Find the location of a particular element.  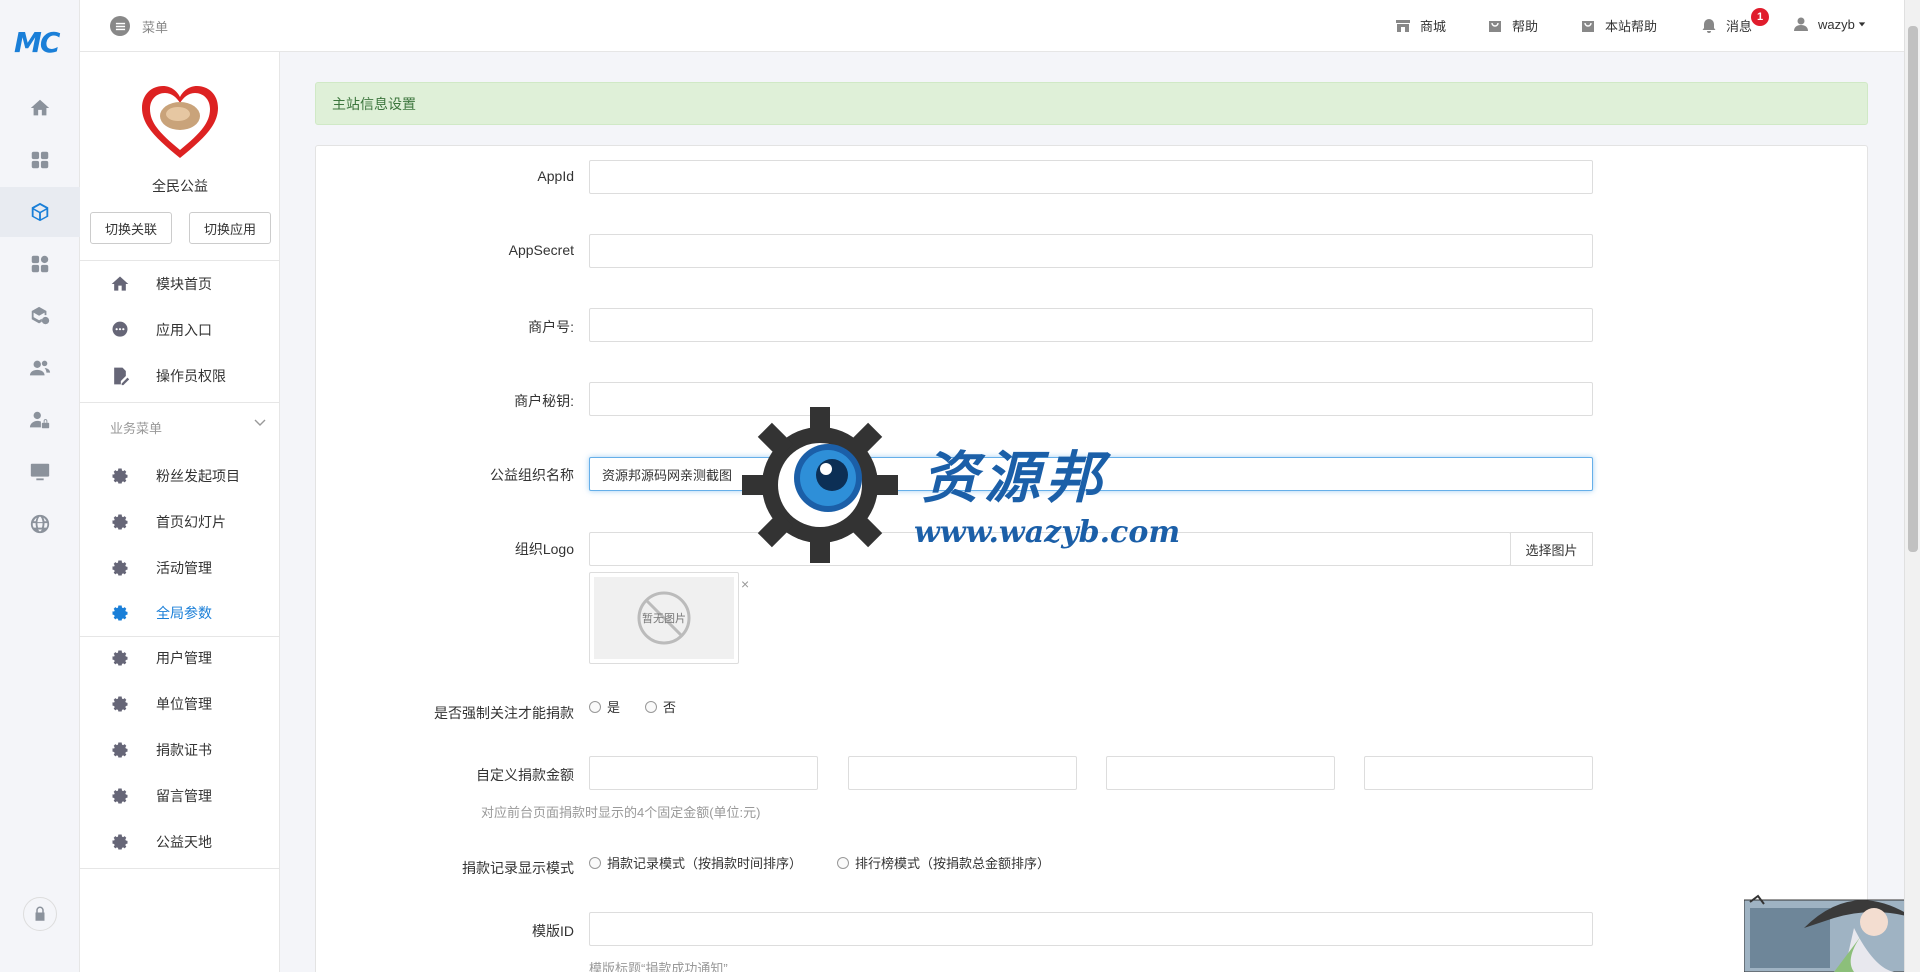

sidebar-item-module-home: 模块首页 is located at coordinates (180, 284).